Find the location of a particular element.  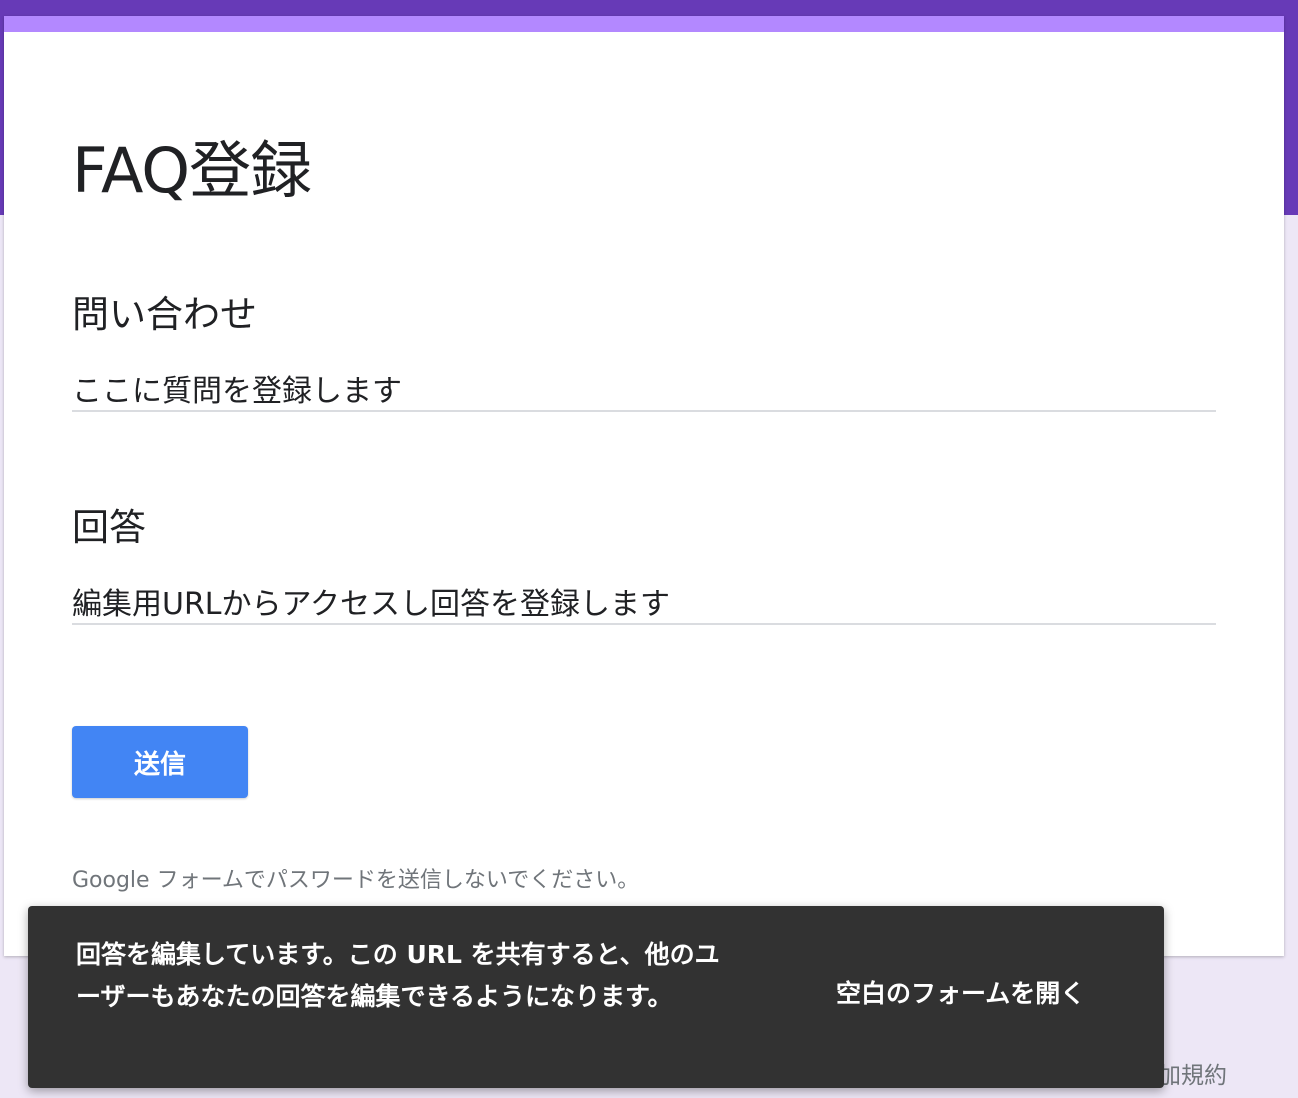

form-title: FAQ登録 is located at coordinates (192, 170).